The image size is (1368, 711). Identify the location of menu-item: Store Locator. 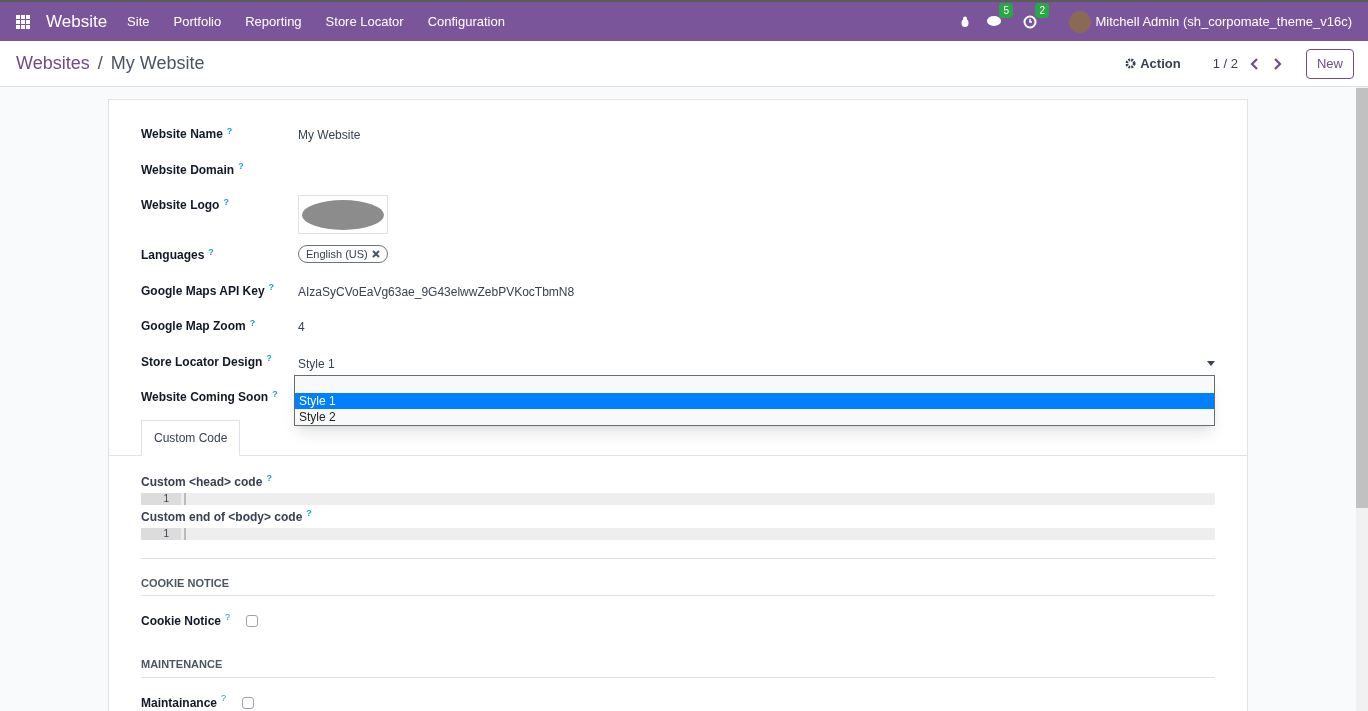
(364, 21).